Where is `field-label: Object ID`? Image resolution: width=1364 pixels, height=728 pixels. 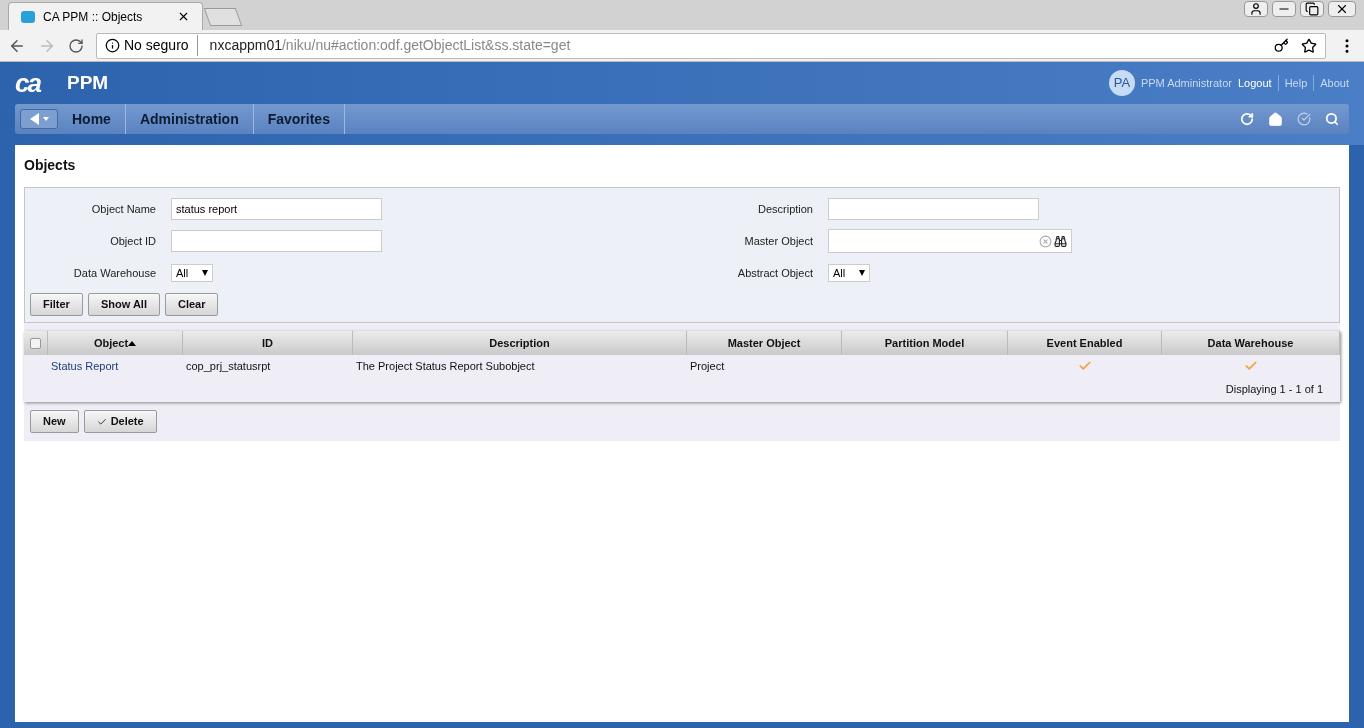
field-label: Object ID is located at coordinates (133, 241).